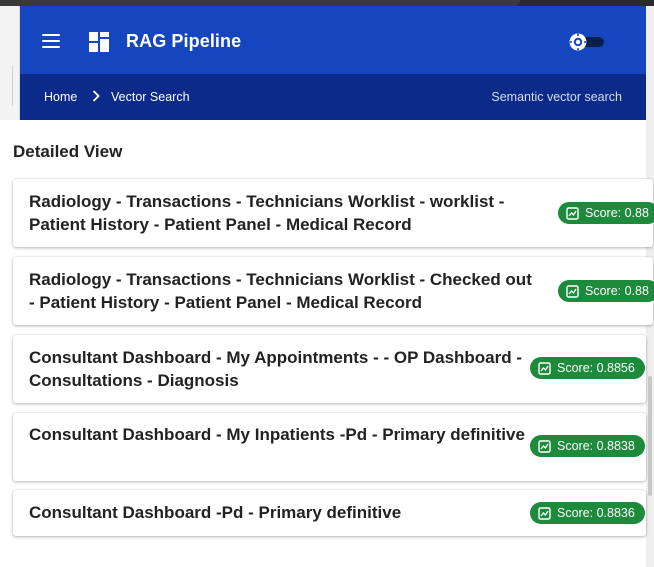  I want to click on app-bar: RAG Pipeline, so click(333, 40).